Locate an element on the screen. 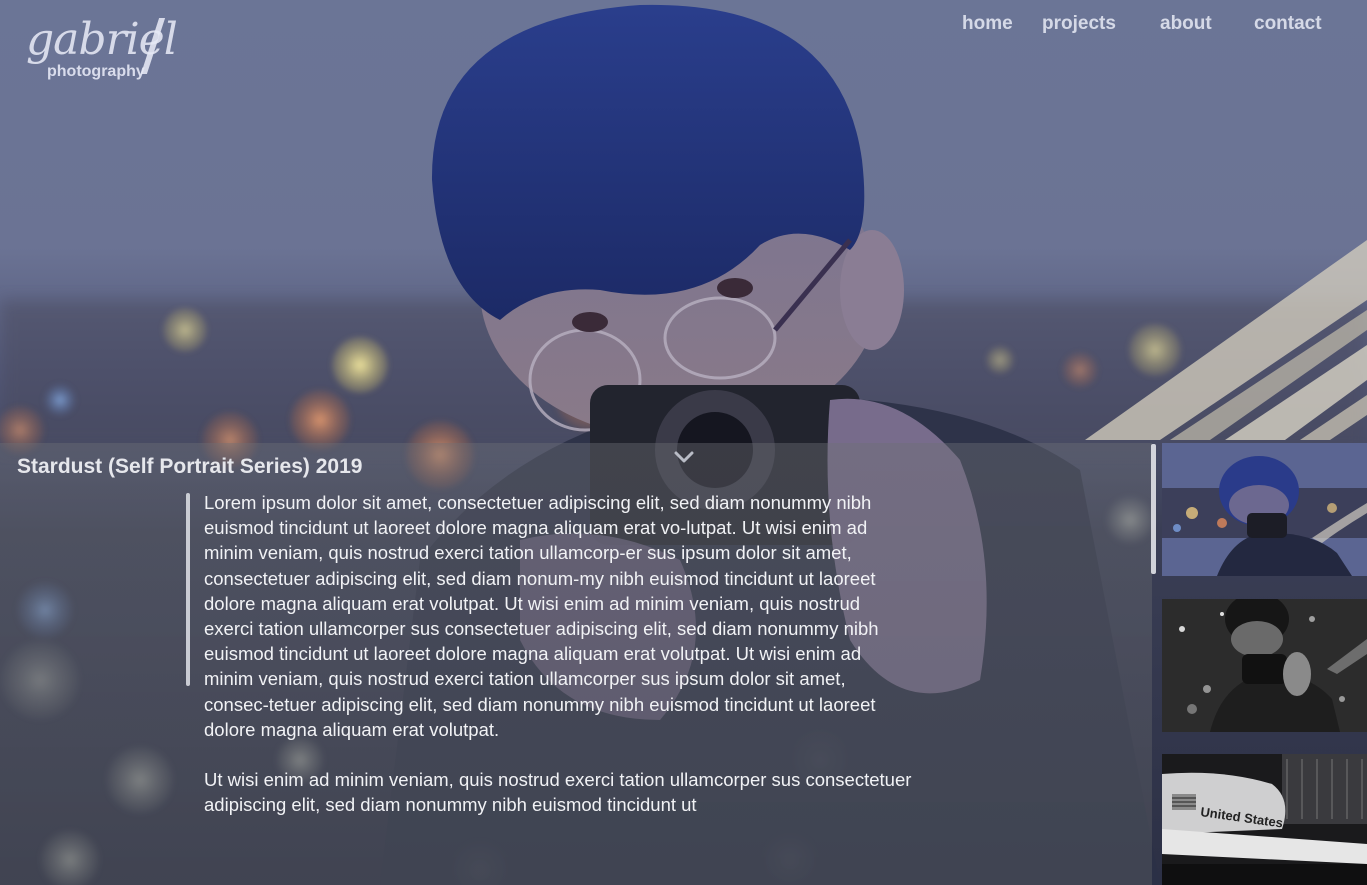 The image size is (1367, 885). thumbnail-self-portrait-bw is located at coordinates (1264, 665).